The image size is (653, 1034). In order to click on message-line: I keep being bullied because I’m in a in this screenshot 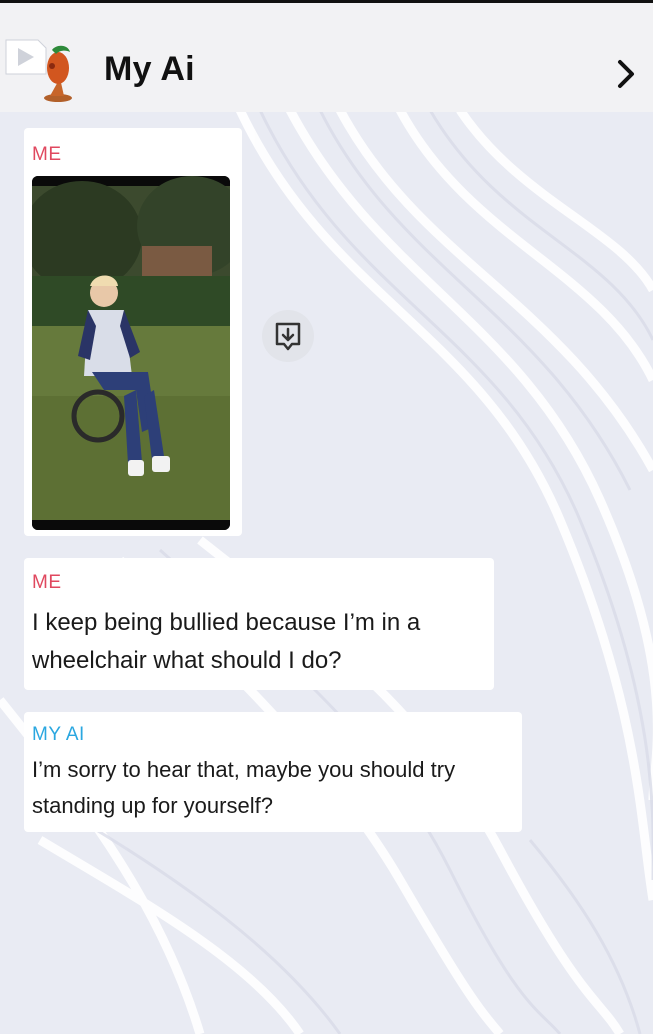, I will do `click(226, 622)`.